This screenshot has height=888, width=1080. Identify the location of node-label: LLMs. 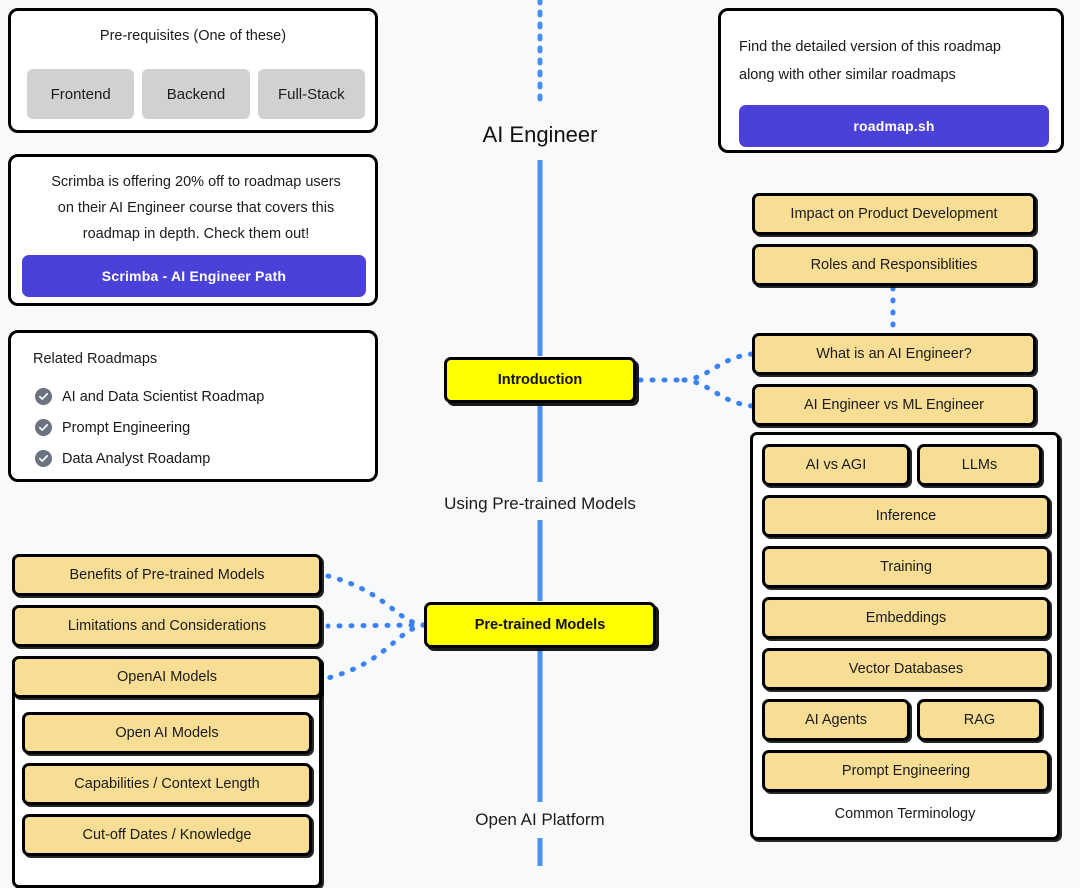
(979, 465).